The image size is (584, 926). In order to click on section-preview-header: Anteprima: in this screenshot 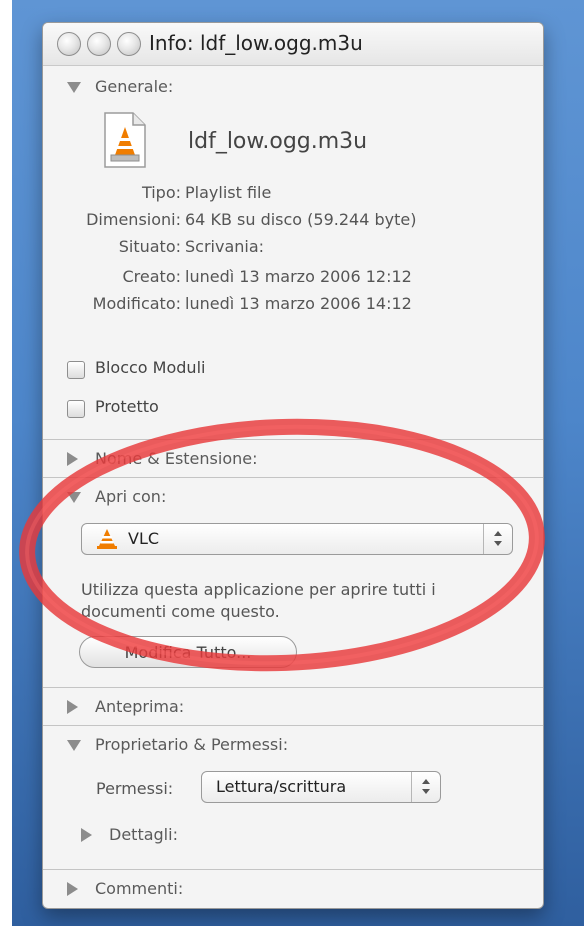, I will do `click(293, 709)`.